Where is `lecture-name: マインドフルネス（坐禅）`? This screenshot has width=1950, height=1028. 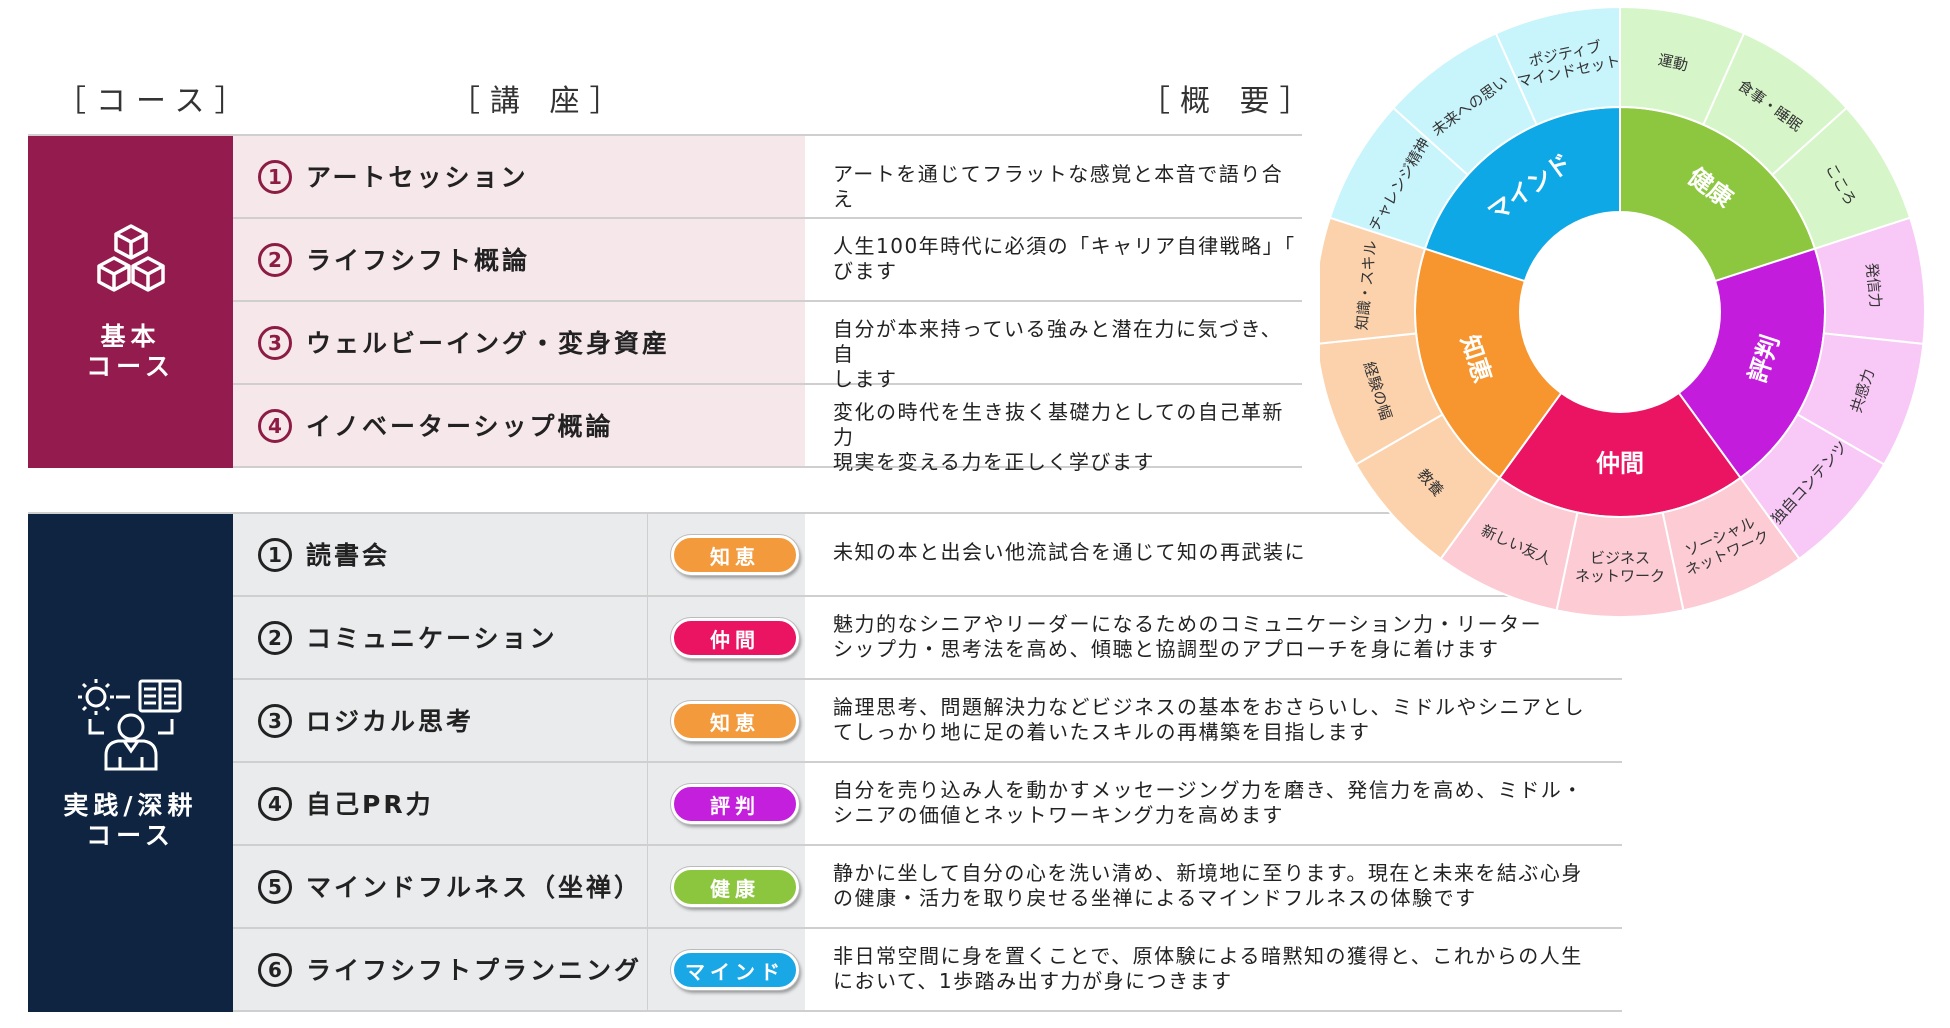 lecture-name: マインドフルネス（坐禅） is located at coordinates (474, 887).